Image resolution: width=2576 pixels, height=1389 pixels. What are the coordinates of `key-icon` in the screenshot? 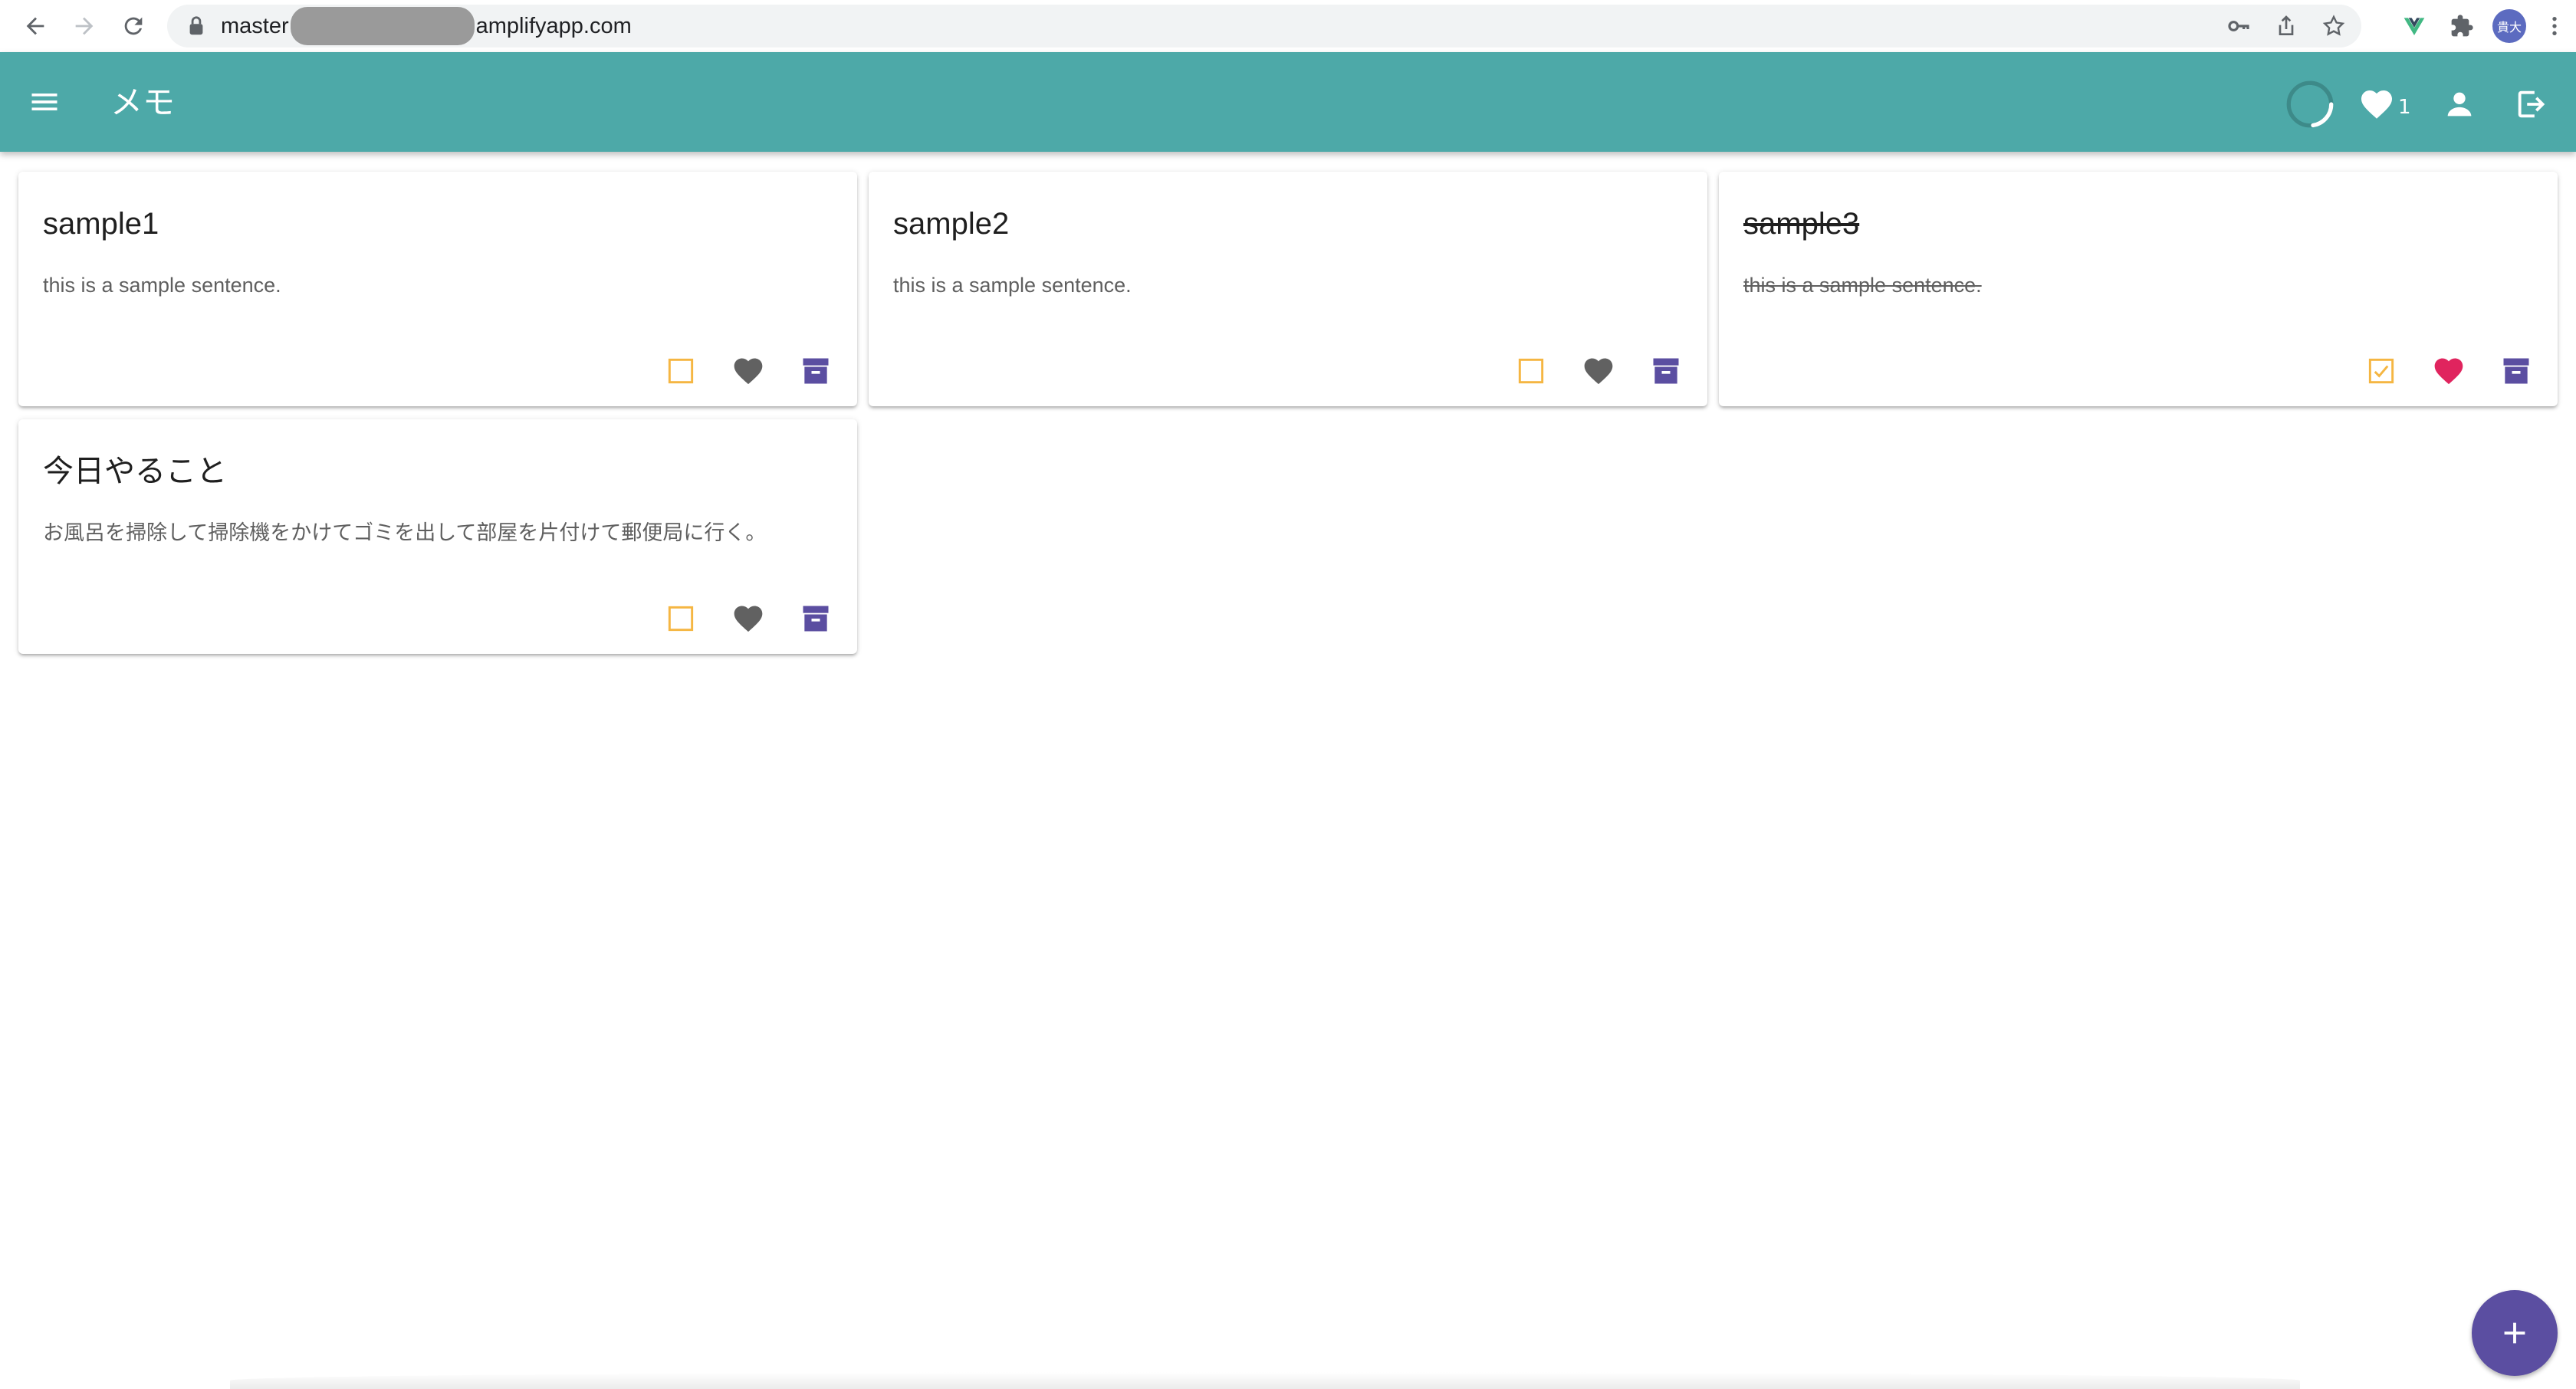 It's located at (2238, 26).